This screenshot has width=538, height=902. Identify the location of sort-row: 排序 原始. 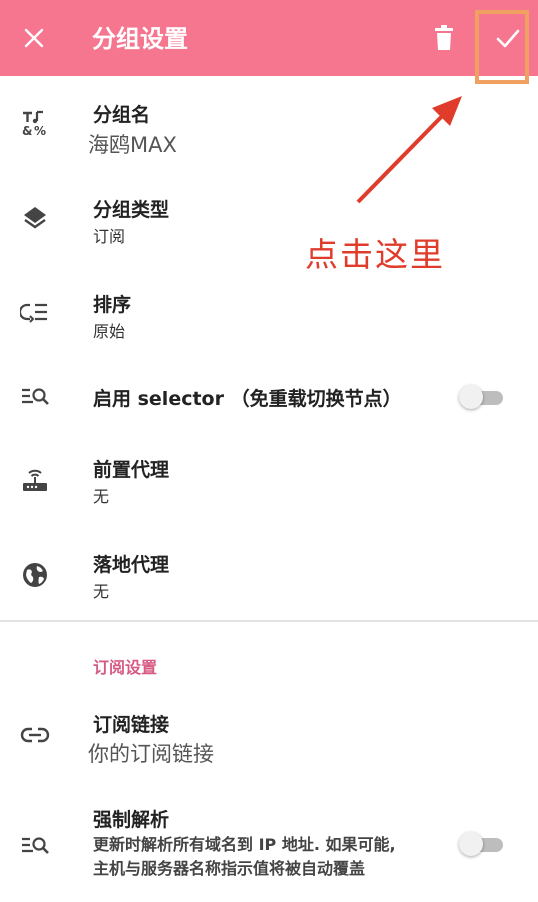
(269, 325).